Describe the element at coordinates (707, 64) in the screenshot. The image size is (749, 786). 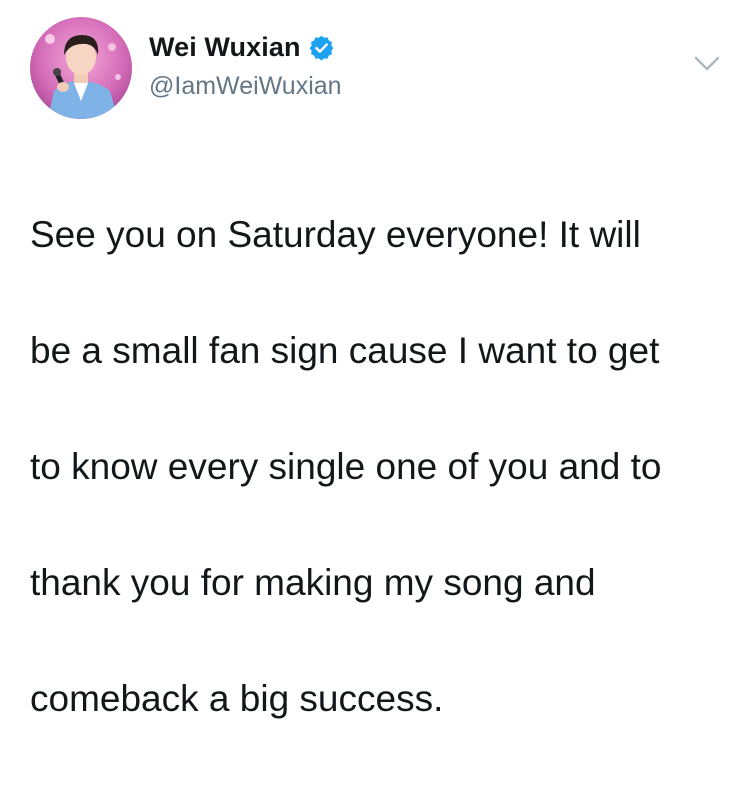
I see `chevron-down-icon` at that location.